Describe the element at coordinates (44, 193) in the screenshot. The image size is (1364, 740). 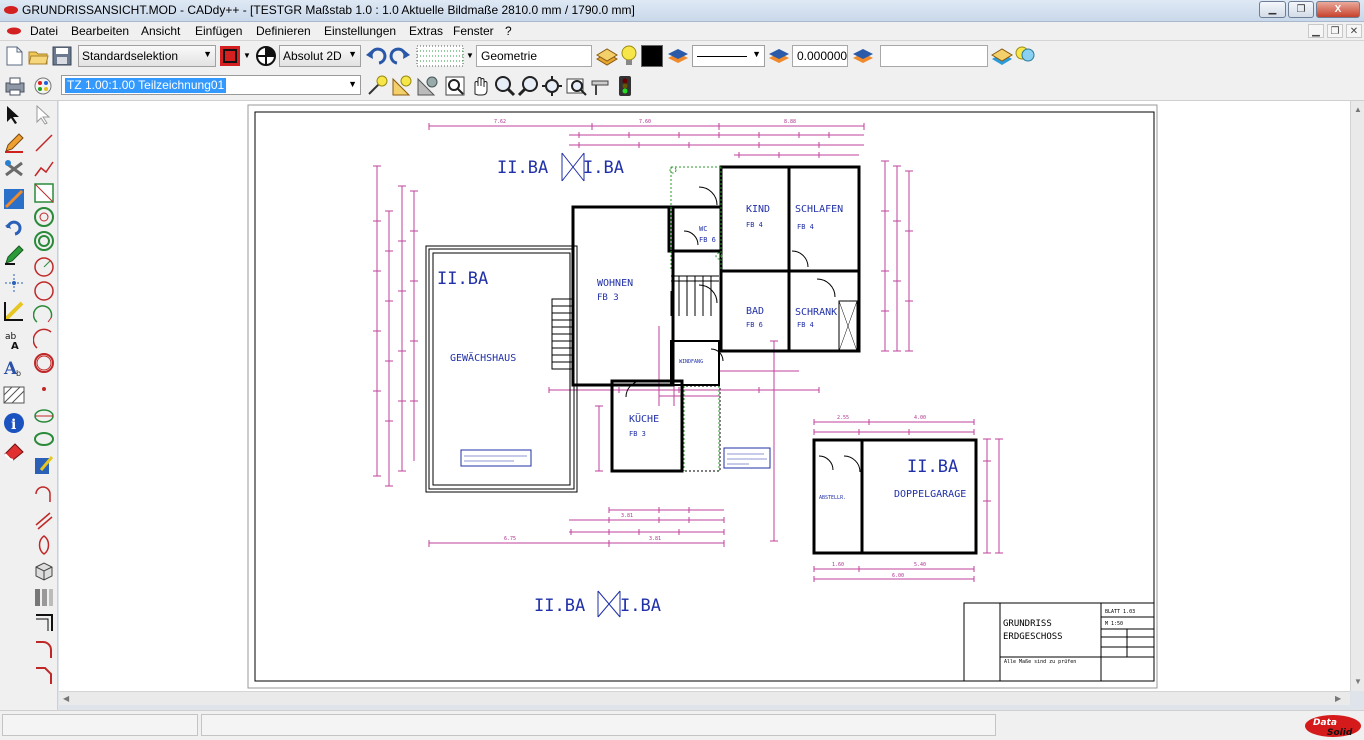
I see `rectangle-tool-icon` at that location.